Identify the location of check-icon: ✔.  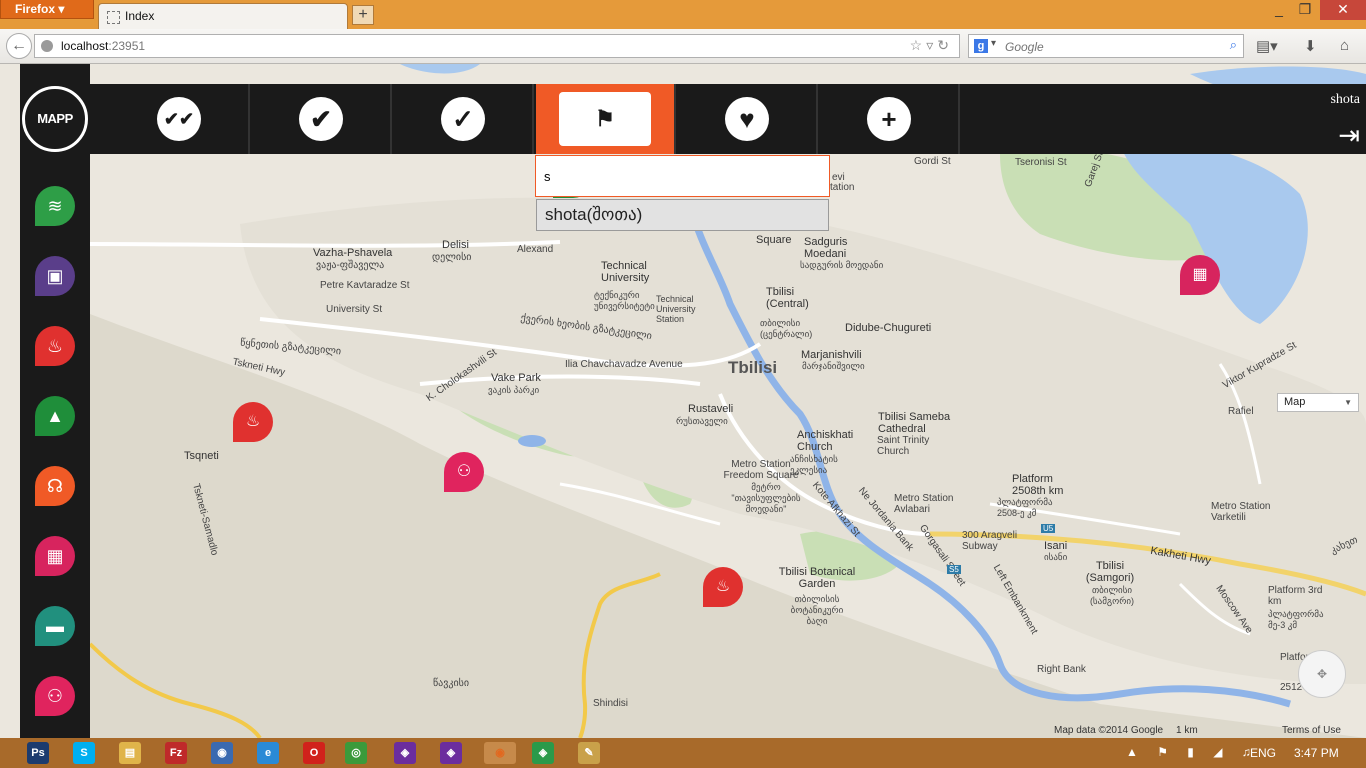
(321, 119).